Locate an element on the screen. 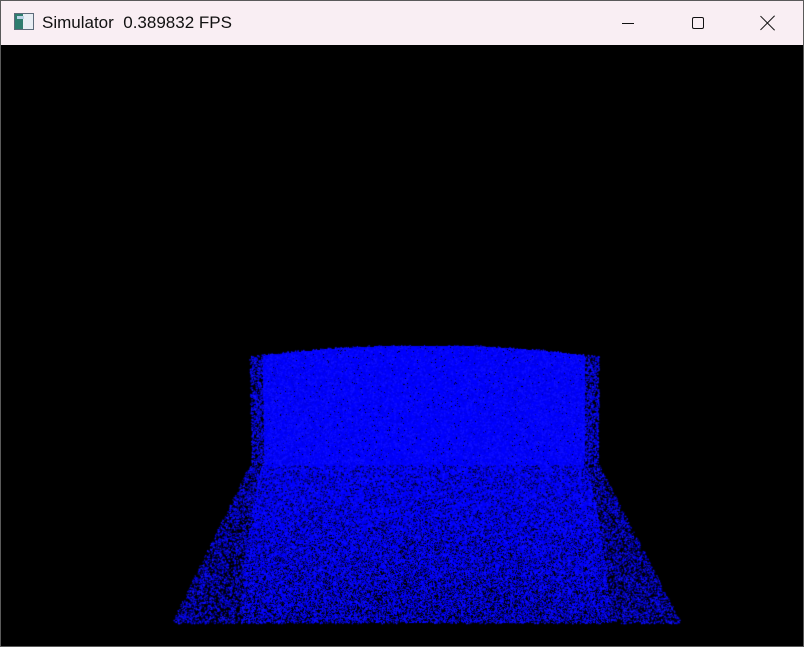  minimize-button is located at coordinates (628, 23).